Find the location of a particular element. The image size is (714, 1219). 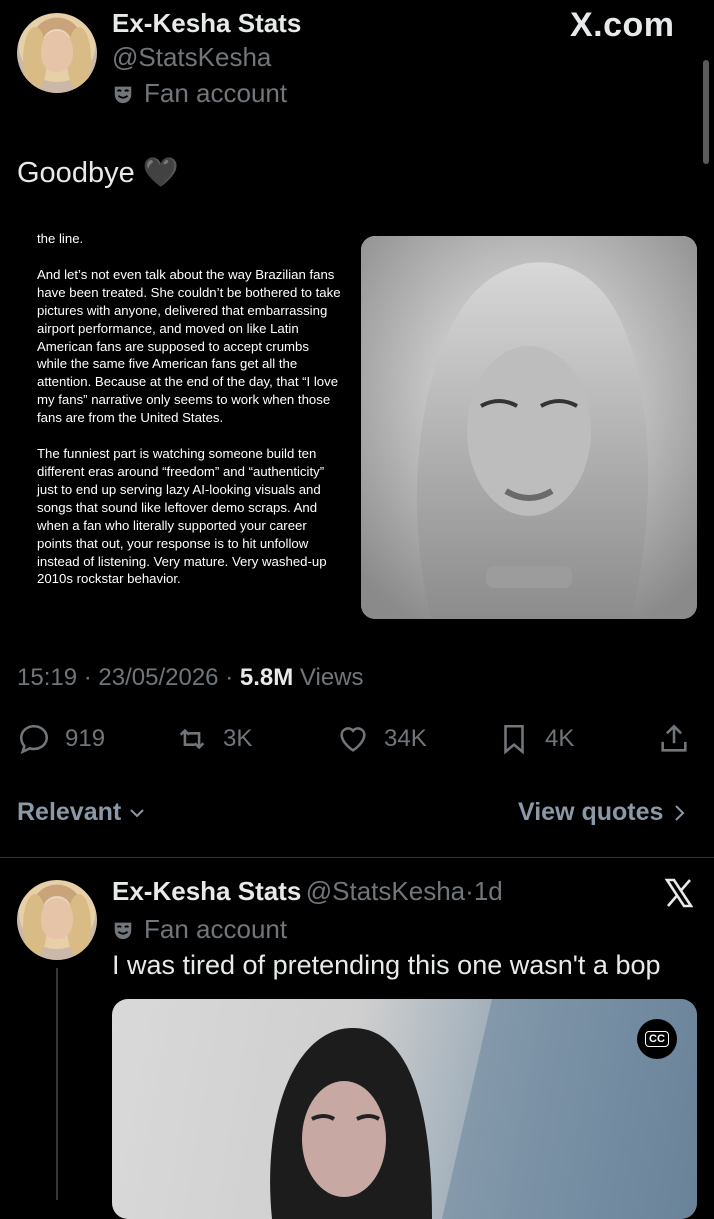

views-count: 5.8M is located at coordinates (266, 677).